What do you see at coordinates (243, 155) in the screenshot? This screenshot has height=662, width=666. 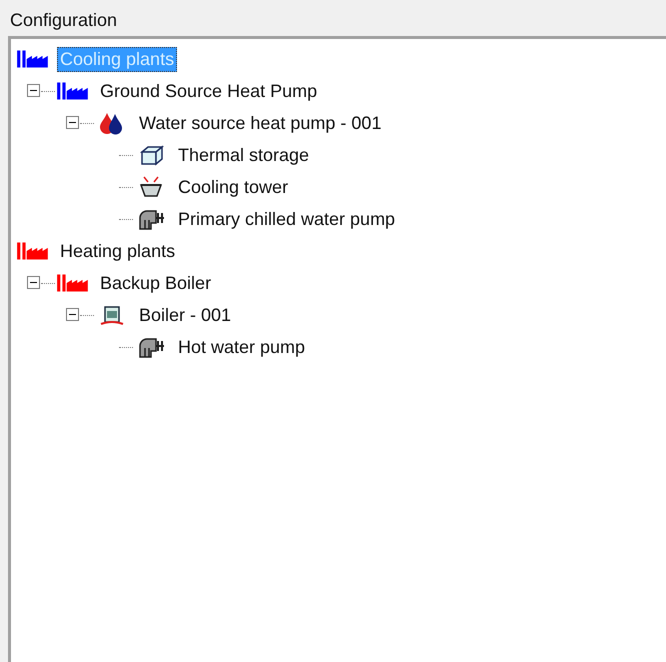 I see `tree-item: Thermal storage` at bounding box center [243, 155].